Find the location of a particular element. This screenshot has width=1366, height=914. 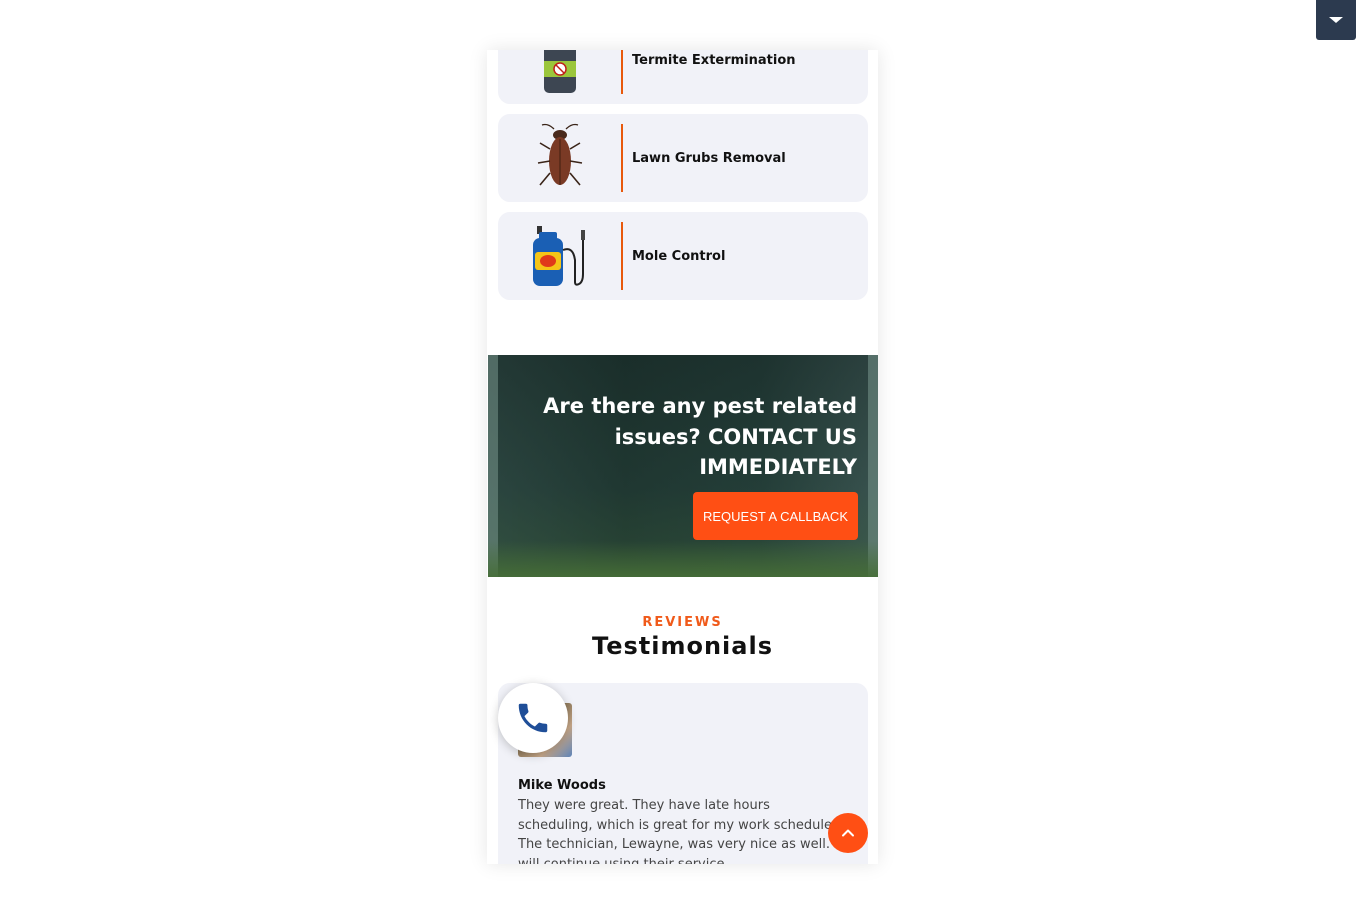

request-callback-button: REQUEST A CALLBACK is located at coordinates (775, 516).